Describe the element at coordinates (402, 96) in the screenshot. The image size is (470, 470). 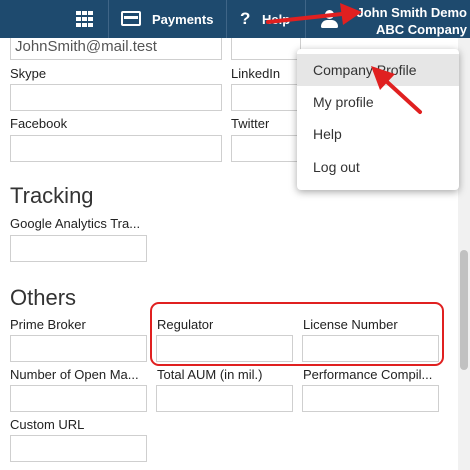
I see `arrow-to-company-profile` at that location.